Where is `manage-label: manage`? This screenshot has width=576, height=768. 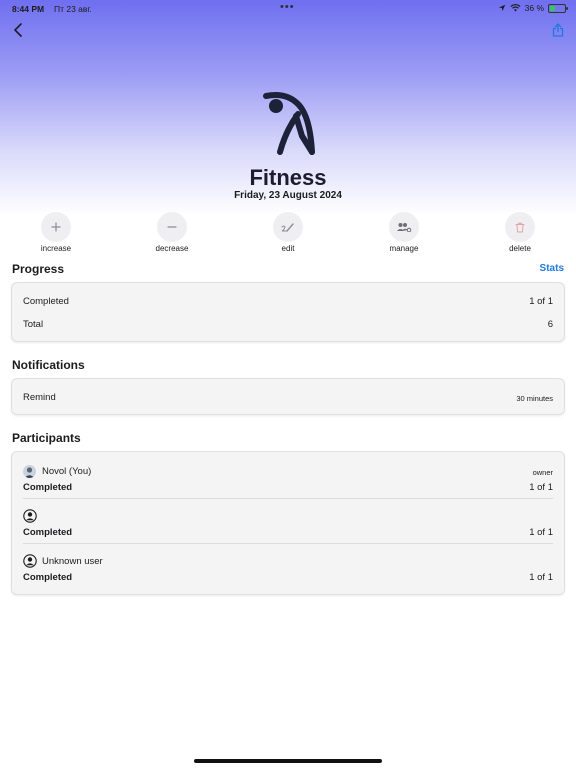
manage-label: manage is located at coordinates (404, 248).